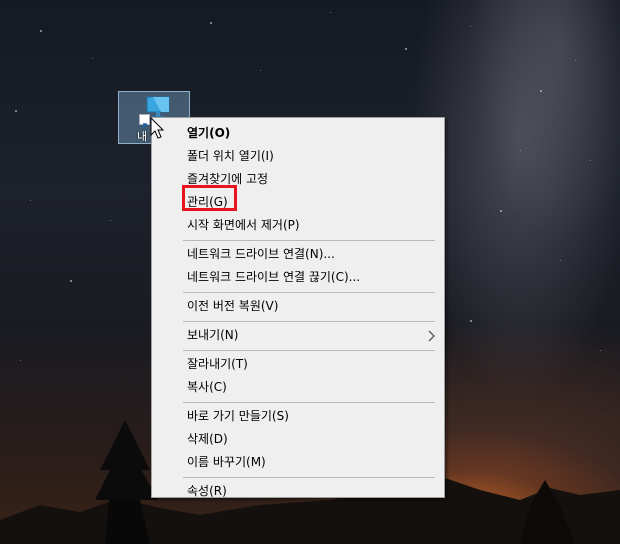  What do you see at coordinates (142, 136) in the screenshot?
I see `desktop-icon-label: 내` at bounding box center [142, 136].